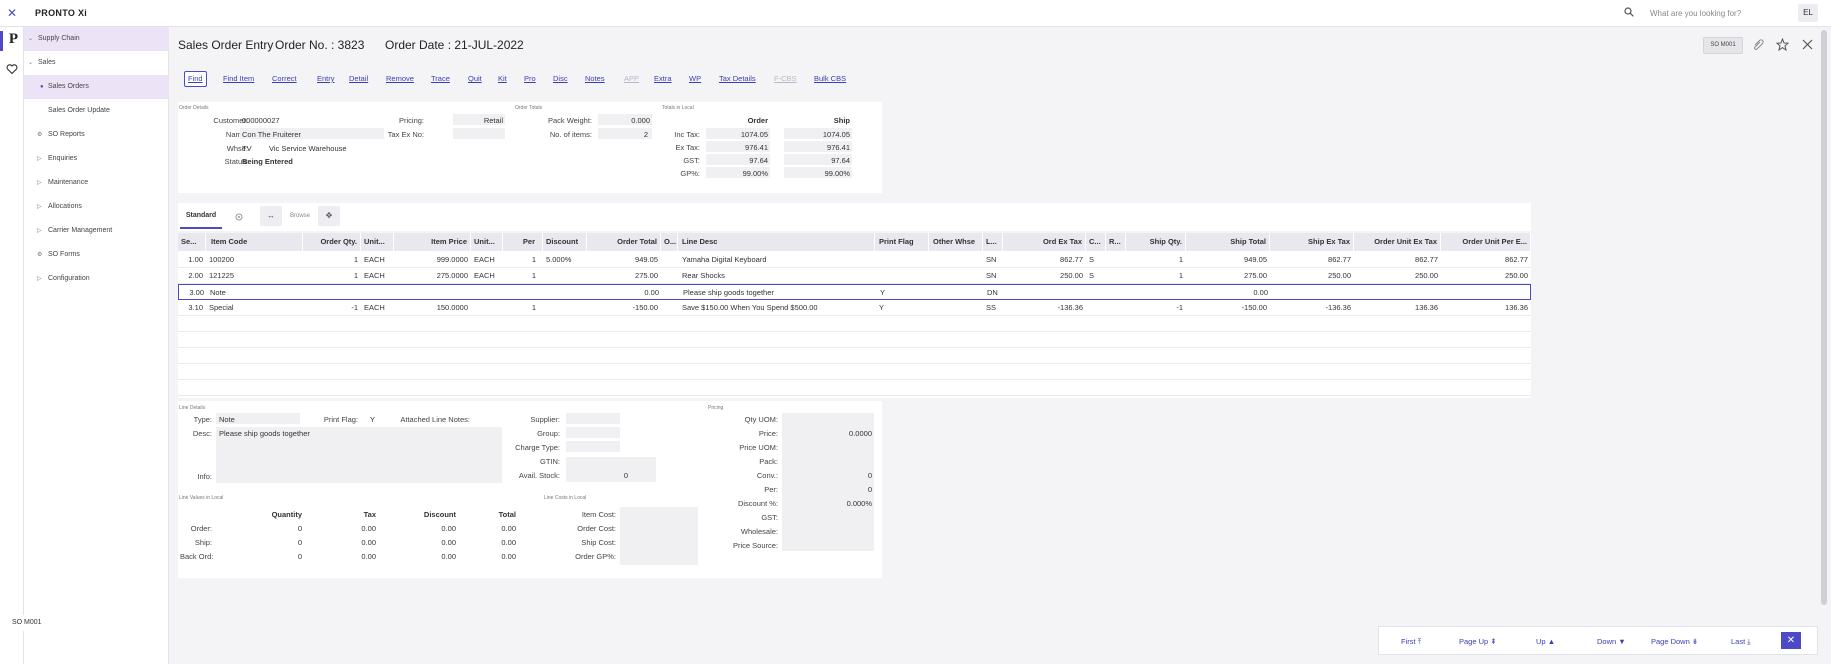 This screenshot has height=664, width=1831. I want to click on settings-icon, so click(239, 217).